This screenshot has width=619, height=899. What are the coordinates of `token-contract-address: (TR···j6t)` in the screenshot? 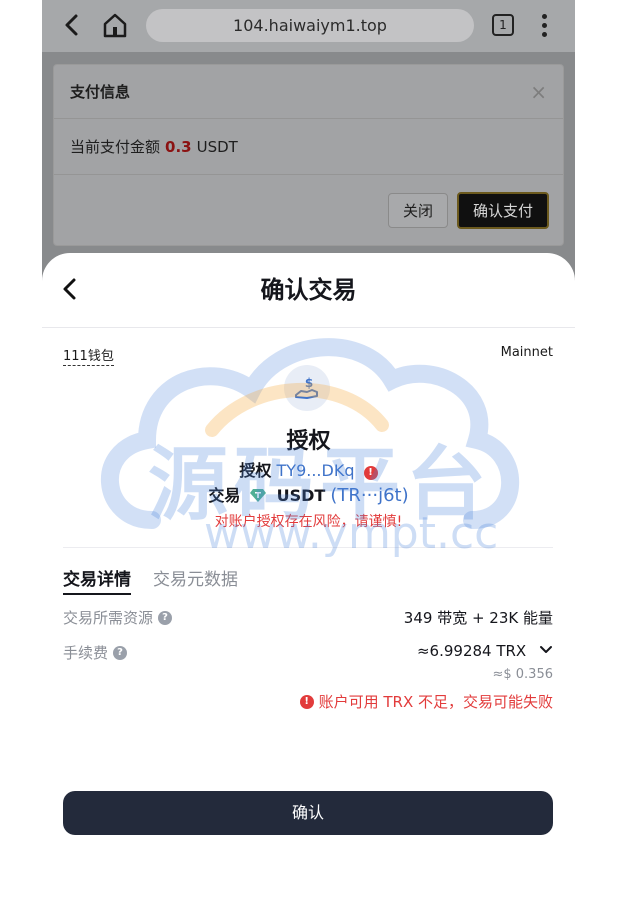 It's located at (369, 495).